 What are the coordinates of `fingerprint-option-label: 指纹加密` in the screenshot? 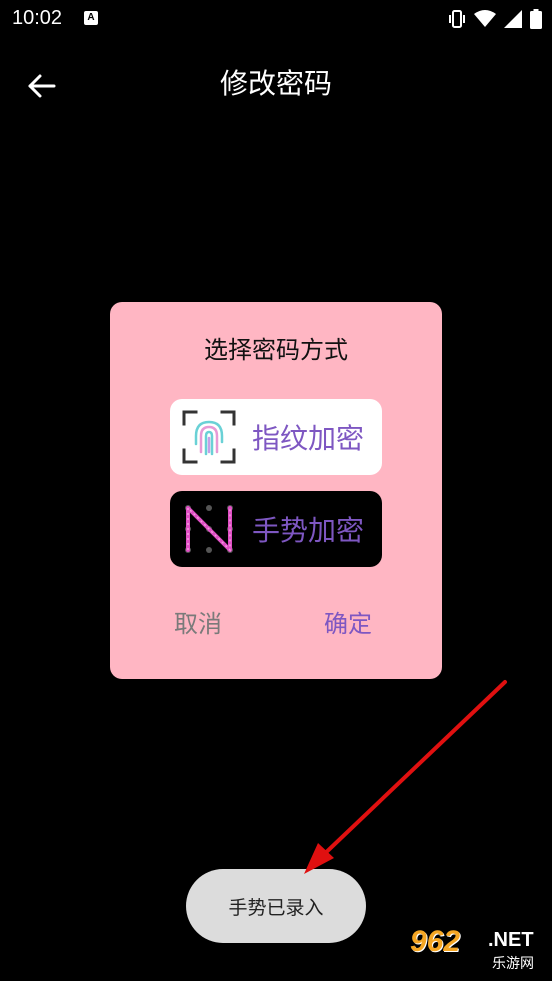 It's located at (308, 438).